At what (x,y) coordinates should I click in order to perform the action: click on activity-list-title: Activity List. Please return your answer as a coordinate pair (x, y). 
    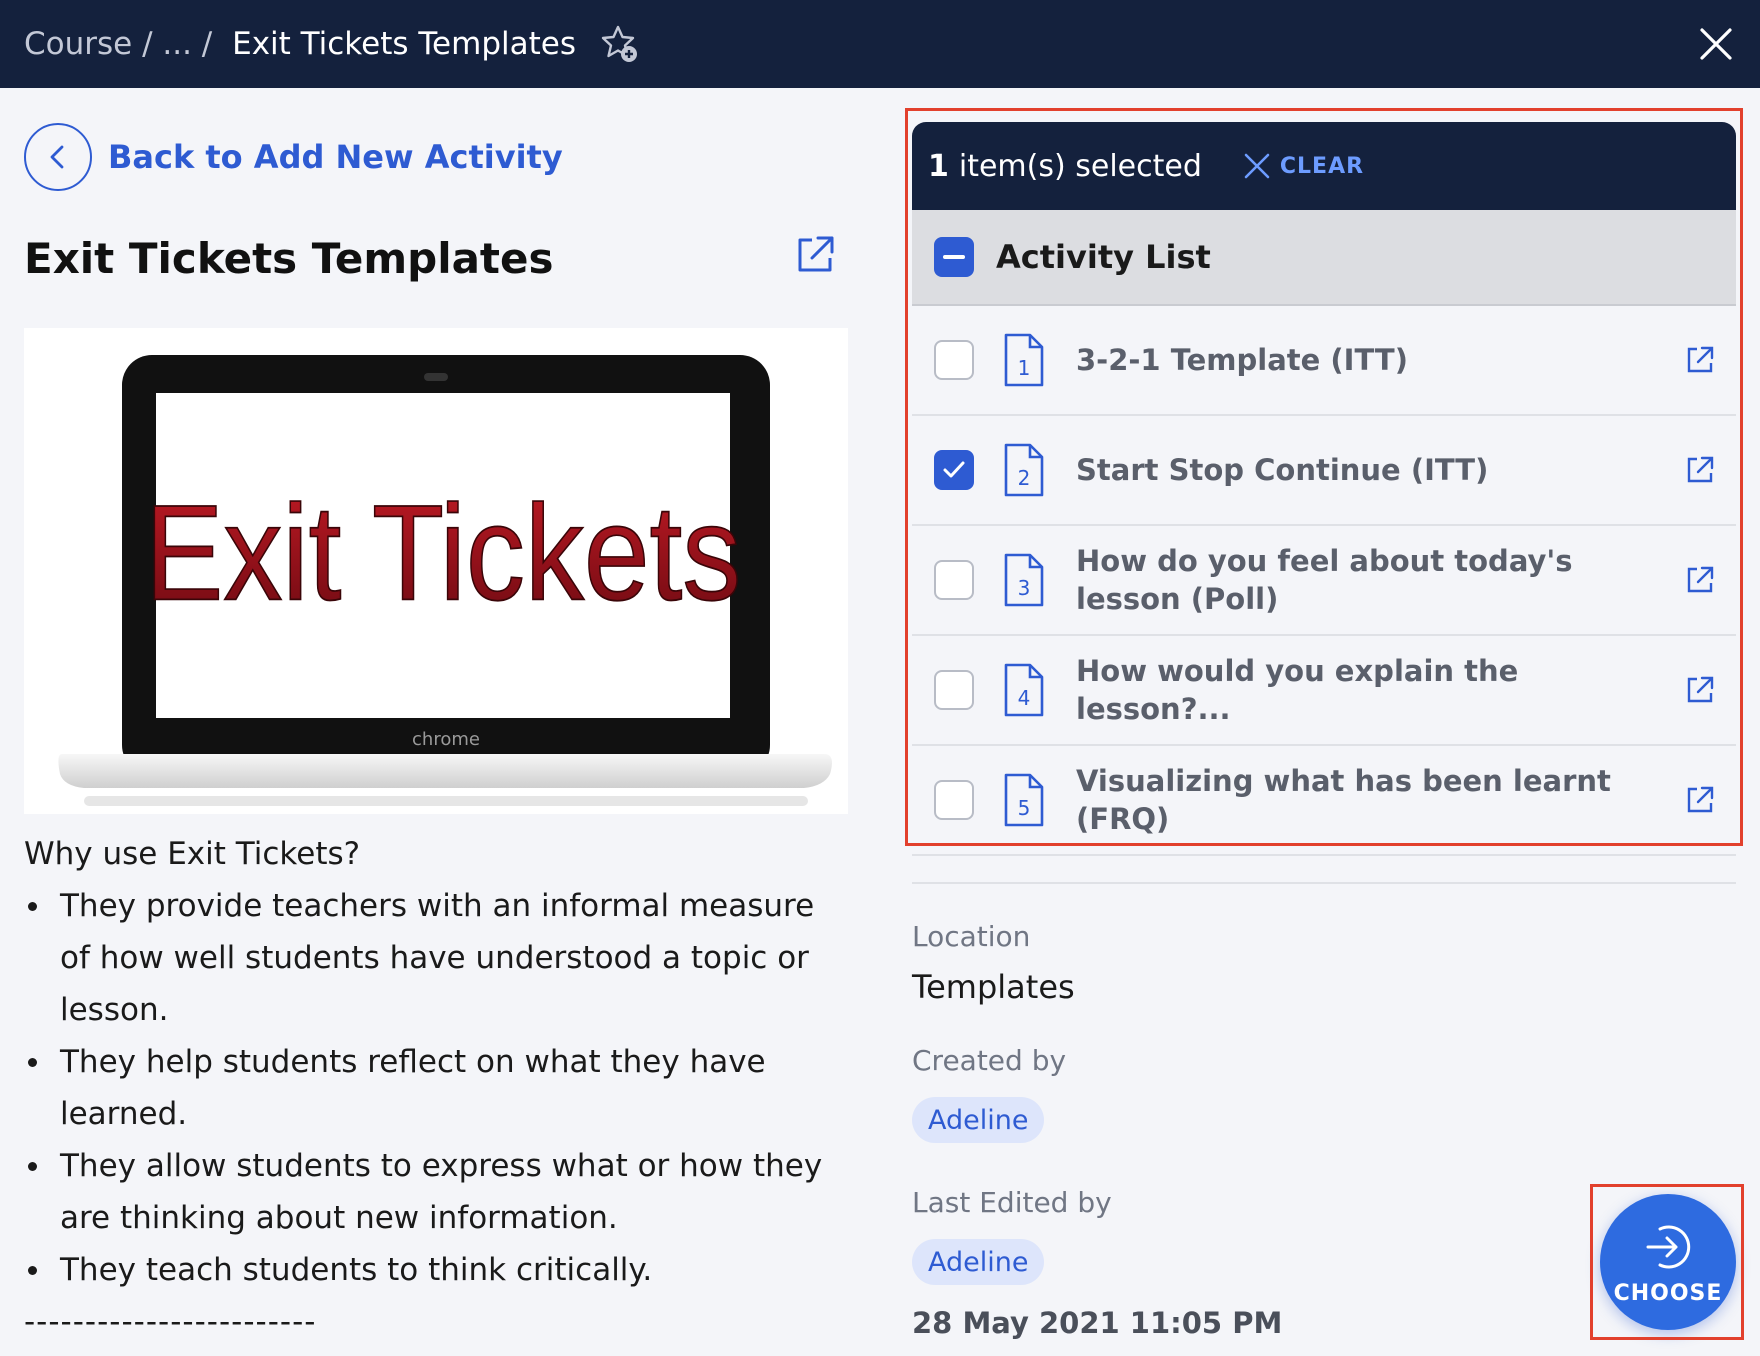
    Looking at the image, I should click on (1103, 257).